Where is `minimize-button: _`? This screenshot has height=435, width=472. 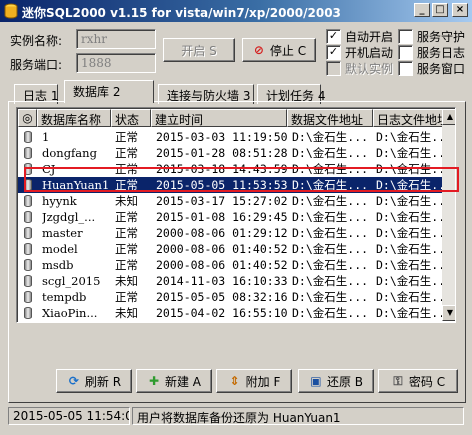
minimize-button: _ is located at coordinates (422, 10).